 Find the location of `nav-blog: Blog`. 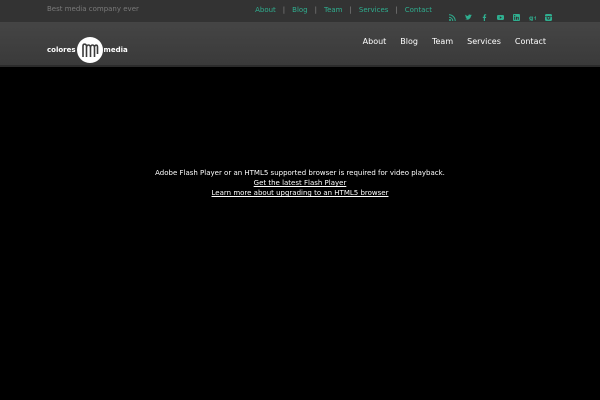

nav-blog: Blog is located at coordinates (409, 41).